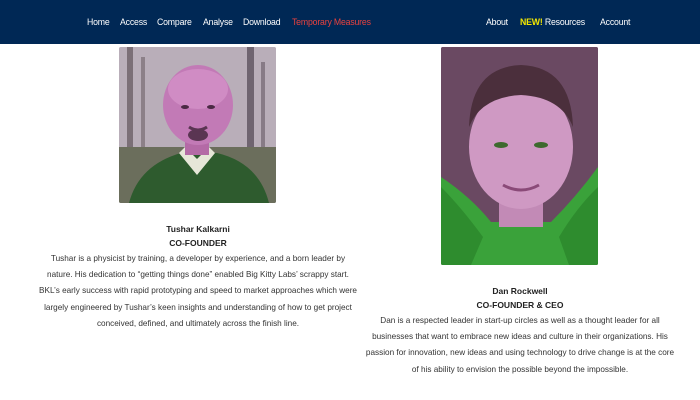 This screenshot has height=400, width=700. I want to click on dan-portrait-illustration, so click(519, 156).